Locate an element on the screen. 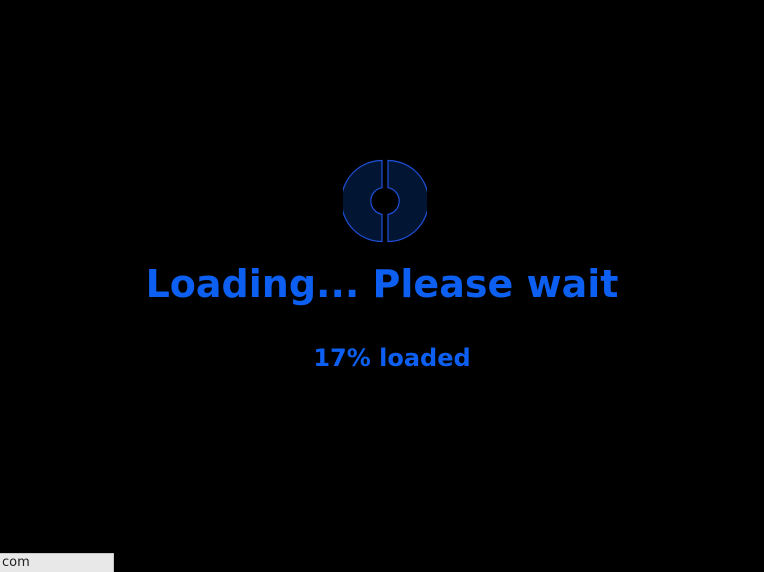 The width and height of the screenshot is (764, 572). loading-title: Loading... Please wait is located at coordinates (382, 284).